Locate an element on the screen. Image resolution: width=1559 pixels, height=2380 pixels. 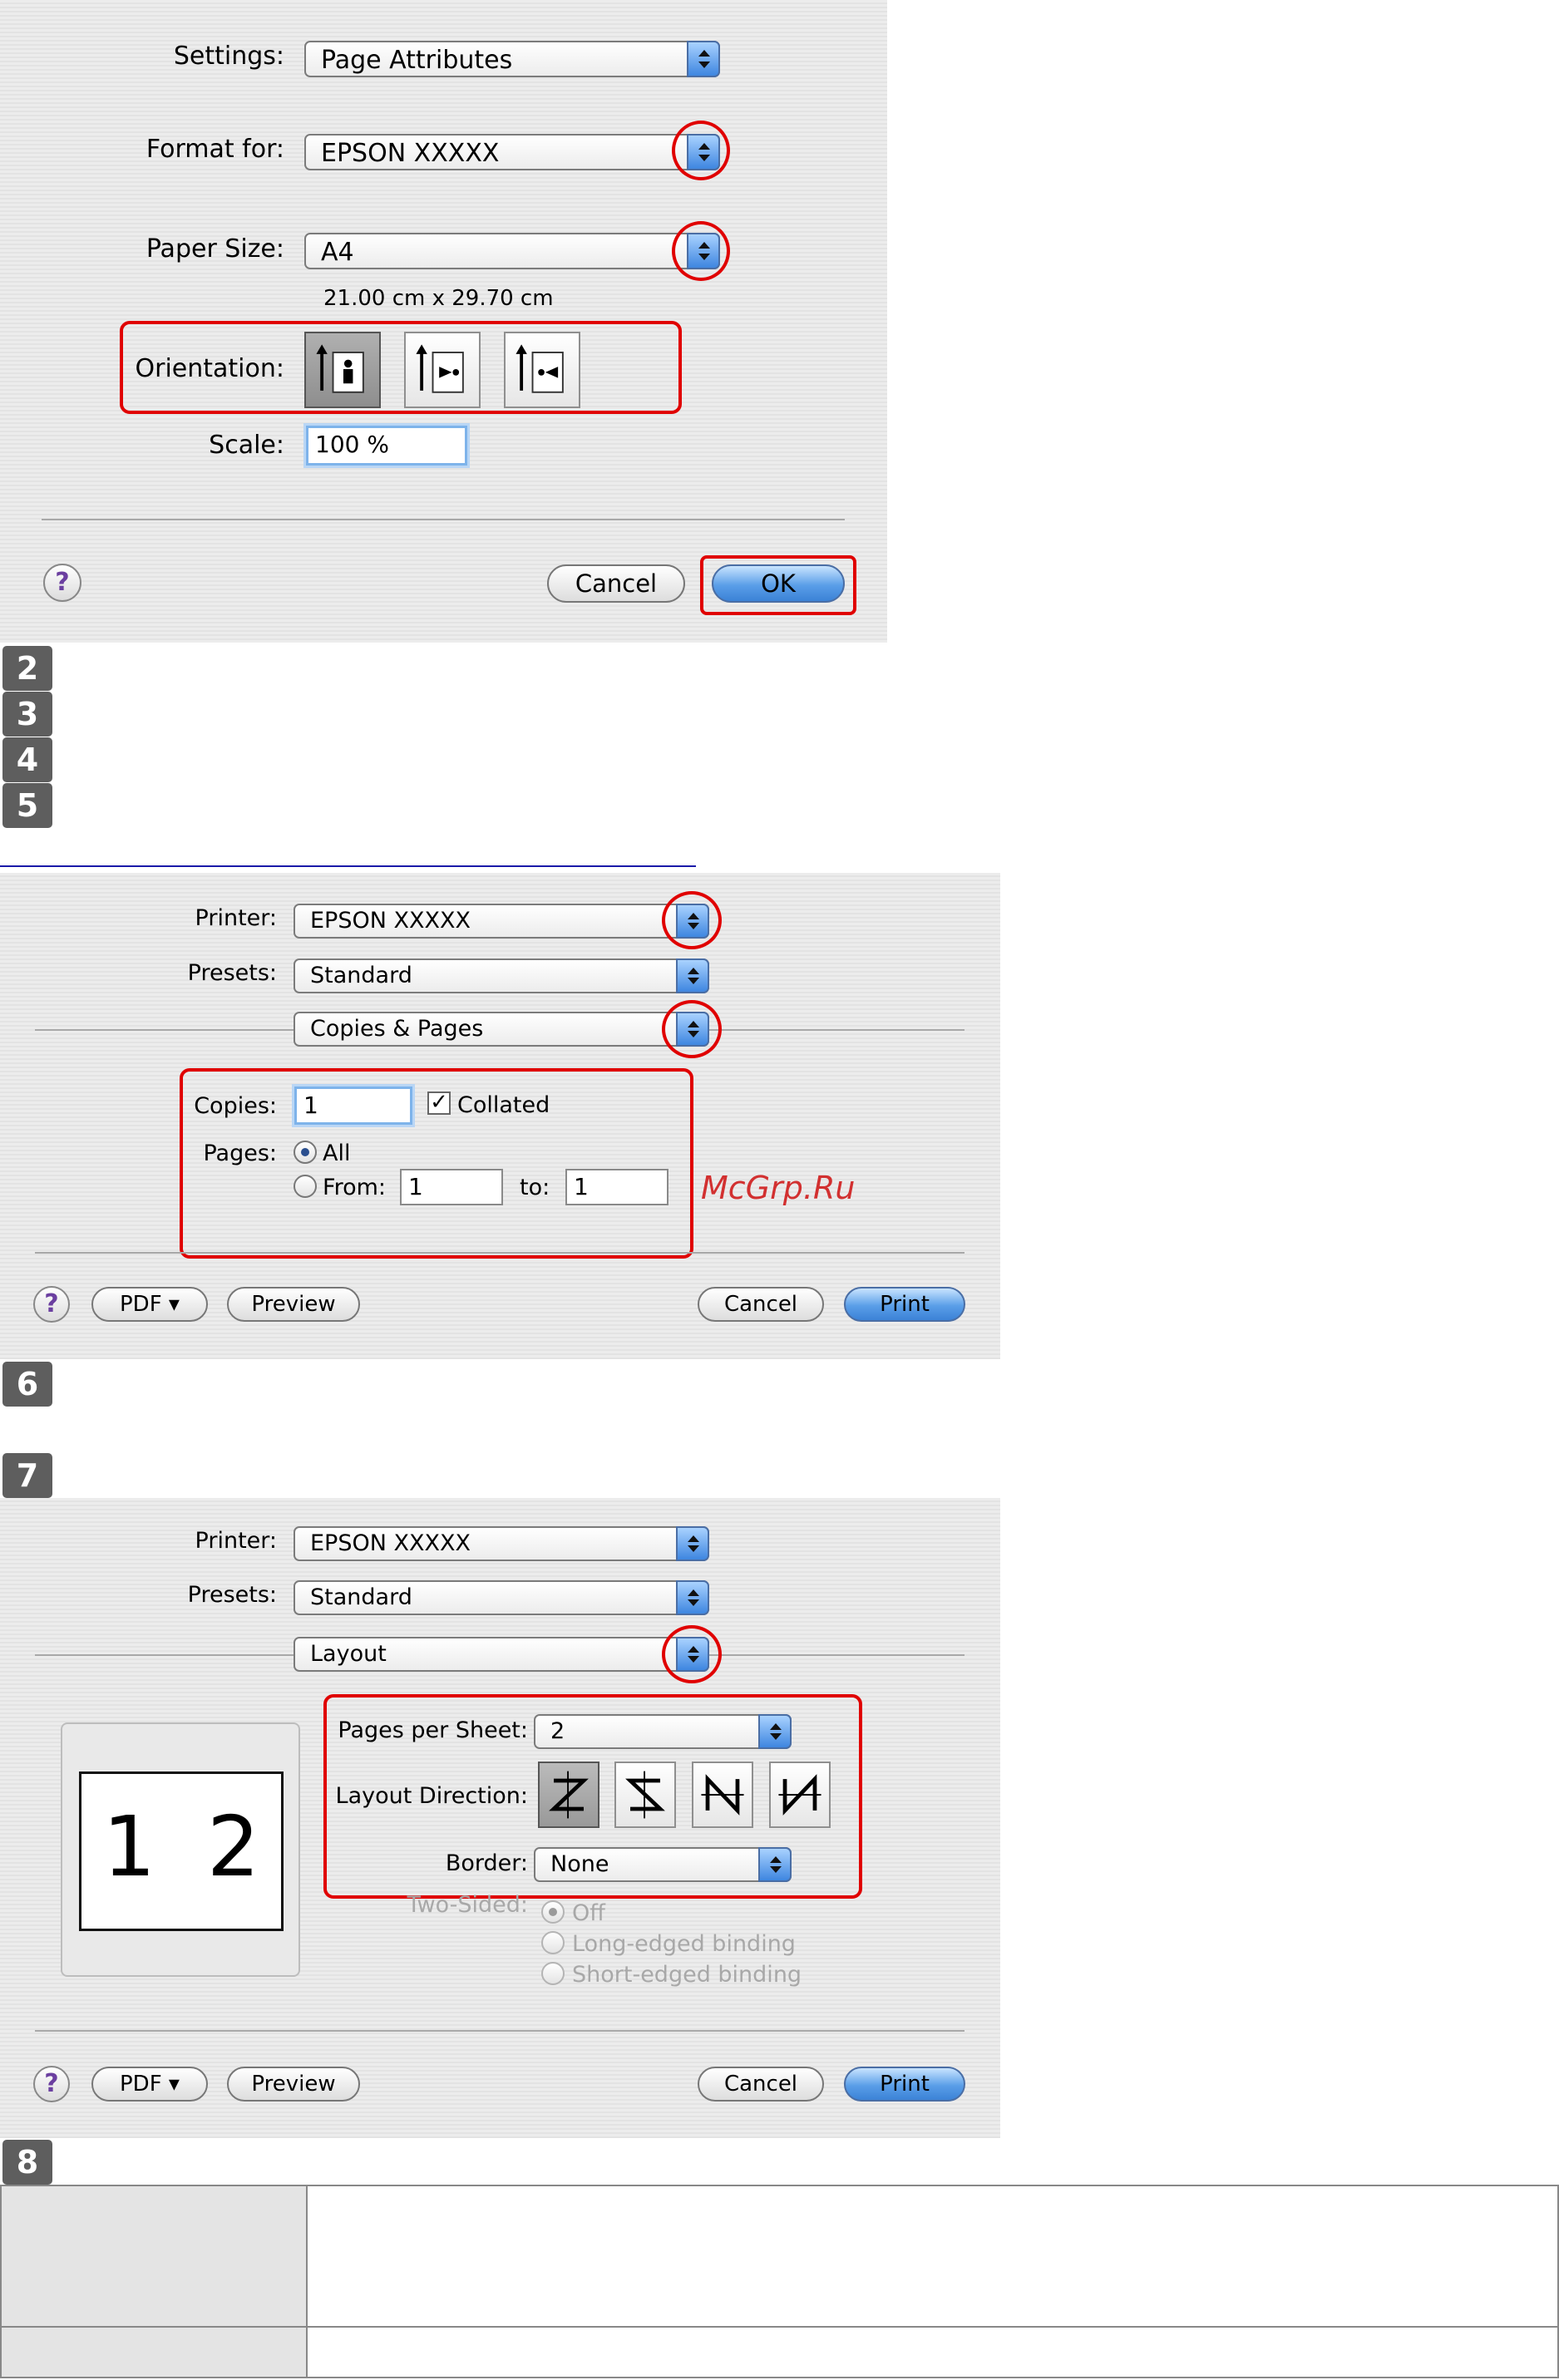
two-sided-off-radio is located at coordinates (553, 1912).